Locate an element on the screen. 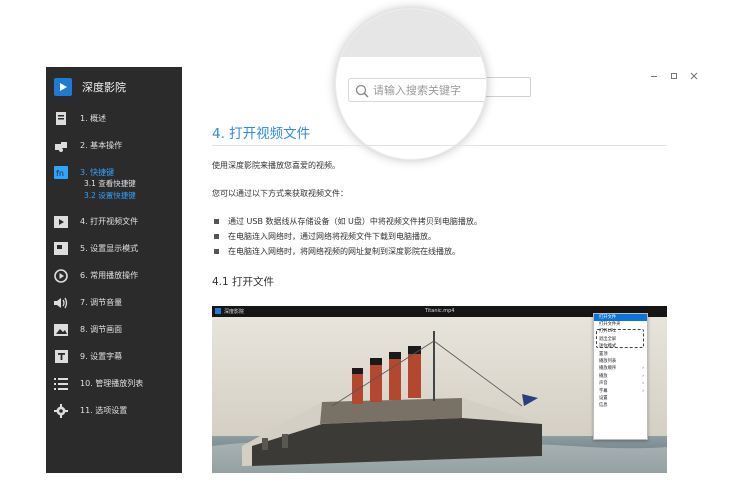 The image size is (749, 500). menu-item-label: 打开文件夹 is located at coordinates (610, 324).